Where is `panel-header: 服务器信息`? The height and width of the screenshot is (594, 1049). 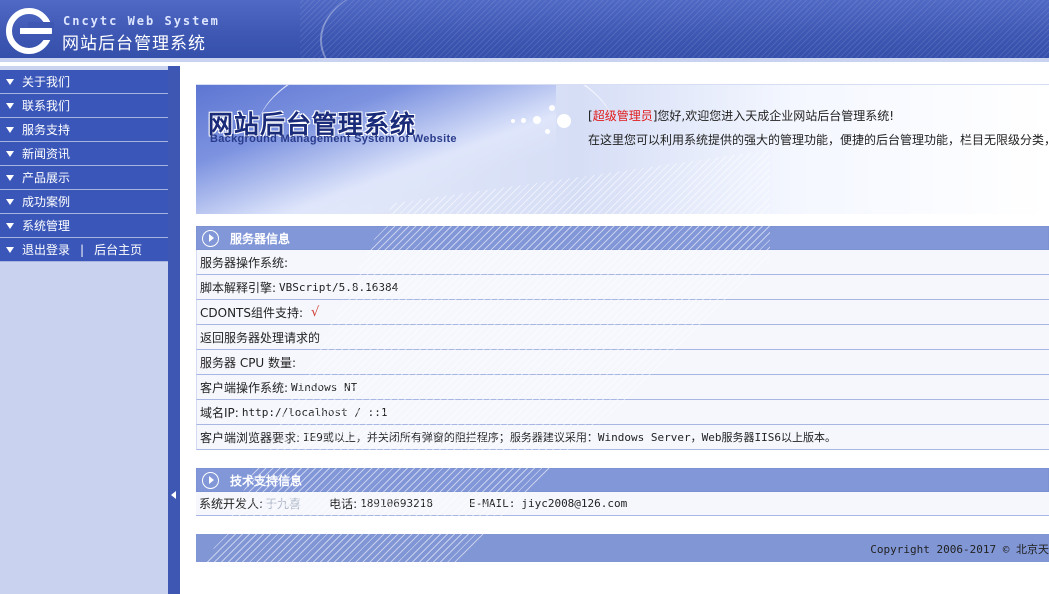 panel-header: 服务器信息 is located at coordinates (622, 238).